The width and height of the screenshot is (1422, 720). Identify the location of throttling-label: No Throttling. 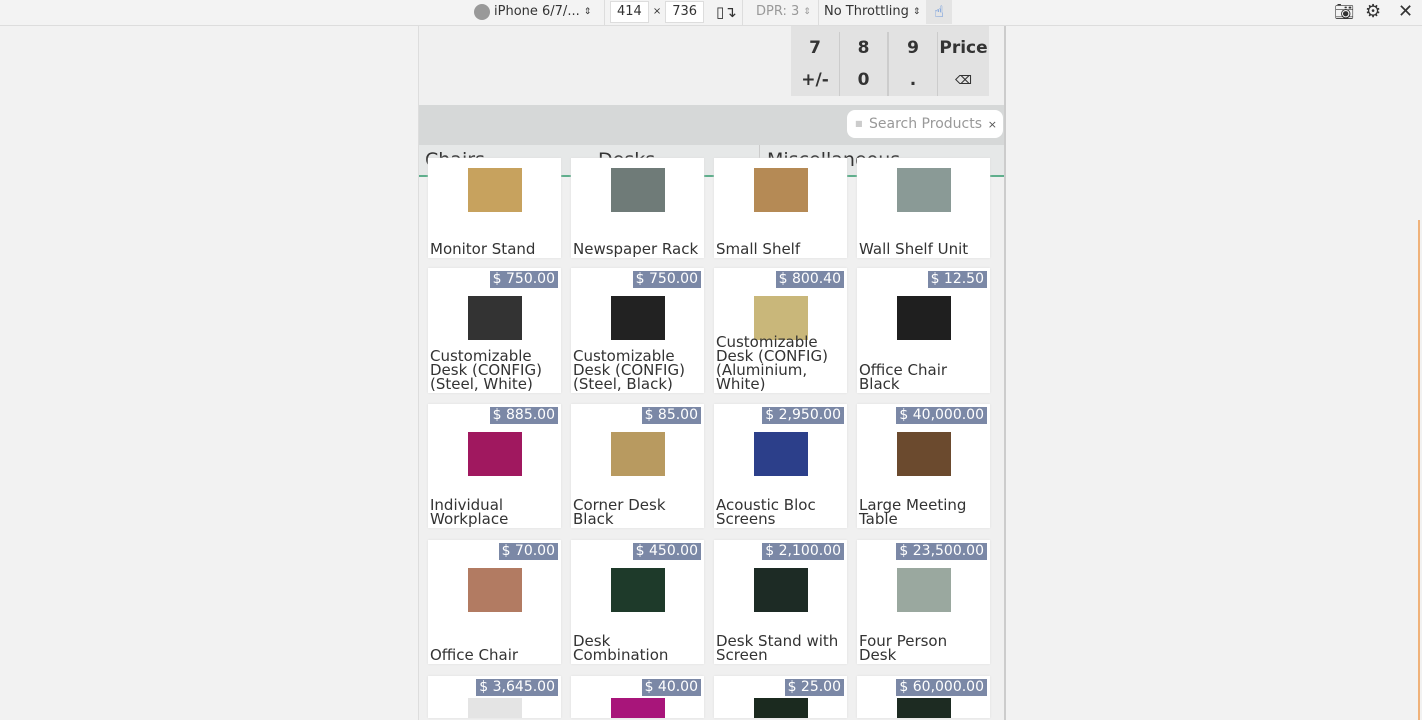
(866, 11).